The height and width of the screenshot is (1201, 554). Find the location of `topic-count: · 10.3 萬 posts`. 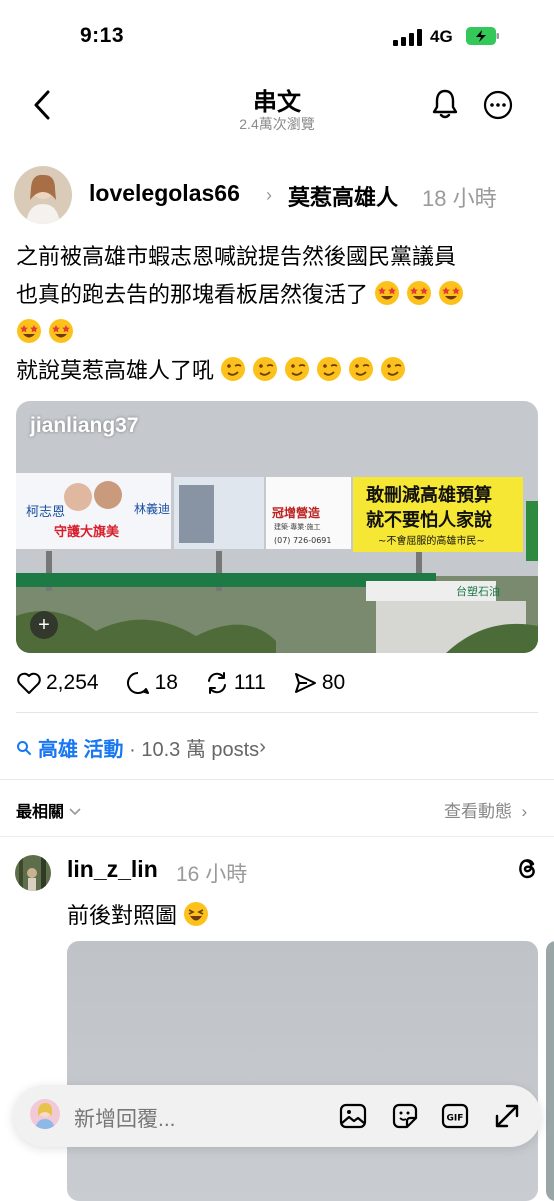

topic-count: · 10.3 萬 posts is located at coordinates (194, 750).